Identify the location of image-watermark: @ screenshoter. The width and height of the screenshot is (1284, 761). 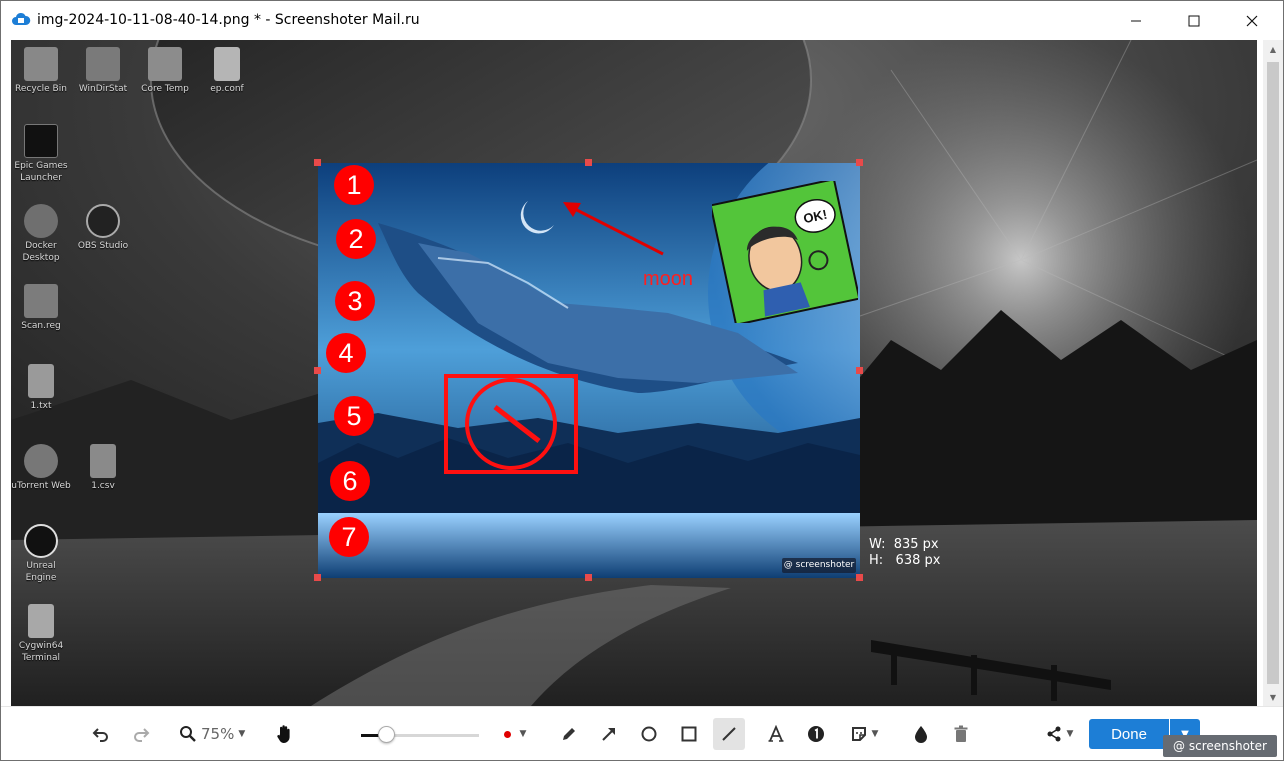
(819, 565).